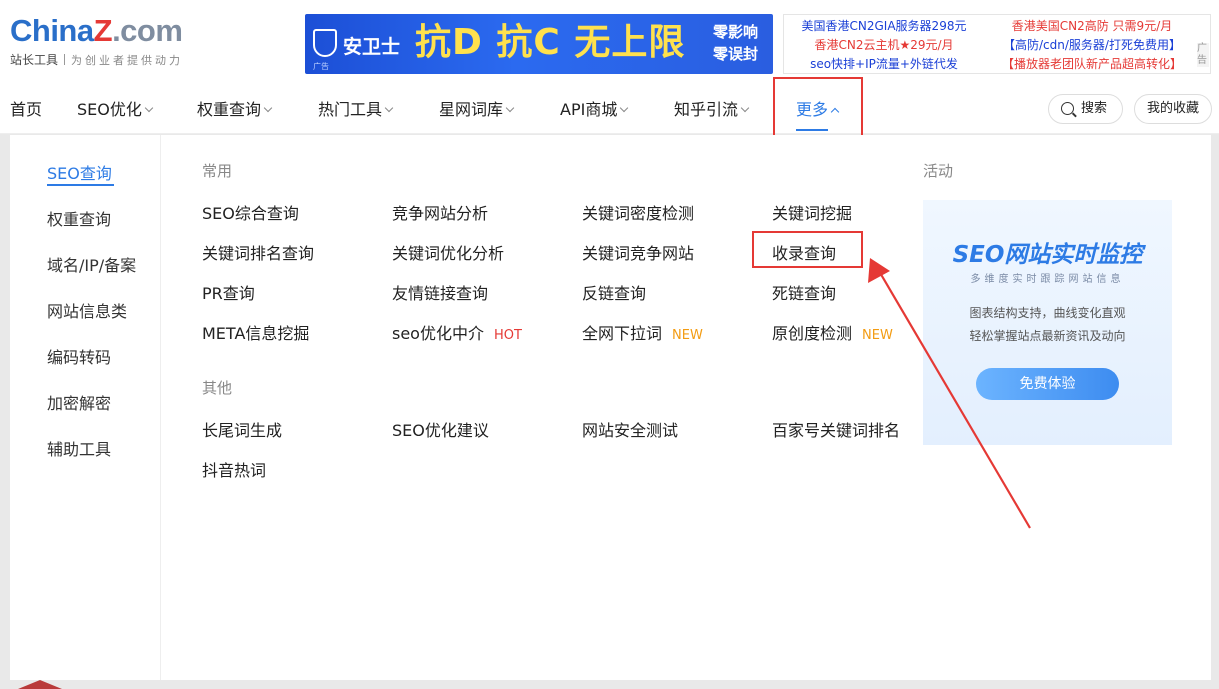 This screenshot has height=689, width=1219. I want to click on banner-side-line-1: 零影响, so click(736, 32).